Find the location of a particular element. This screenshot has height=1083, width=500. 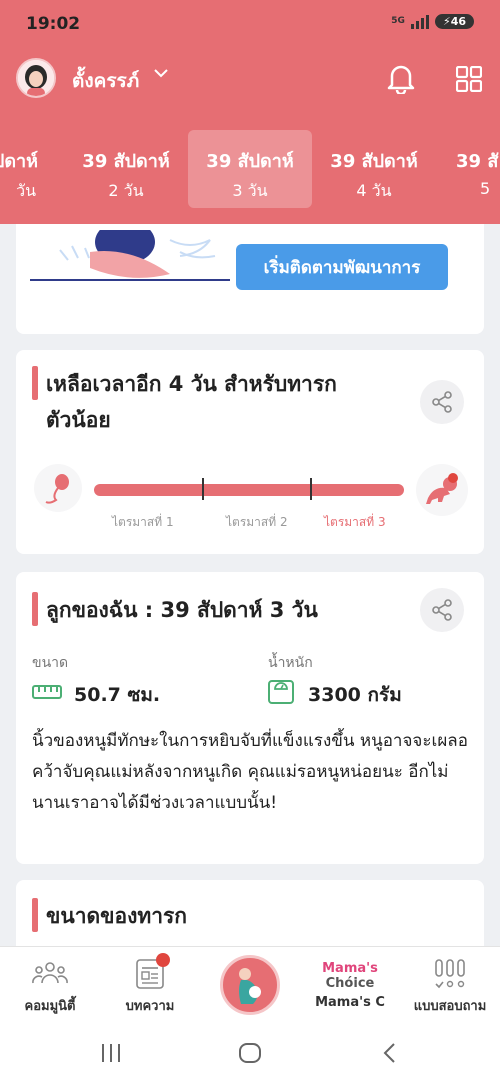

pregnant-mother-icon is located at coordinates (250, 986).